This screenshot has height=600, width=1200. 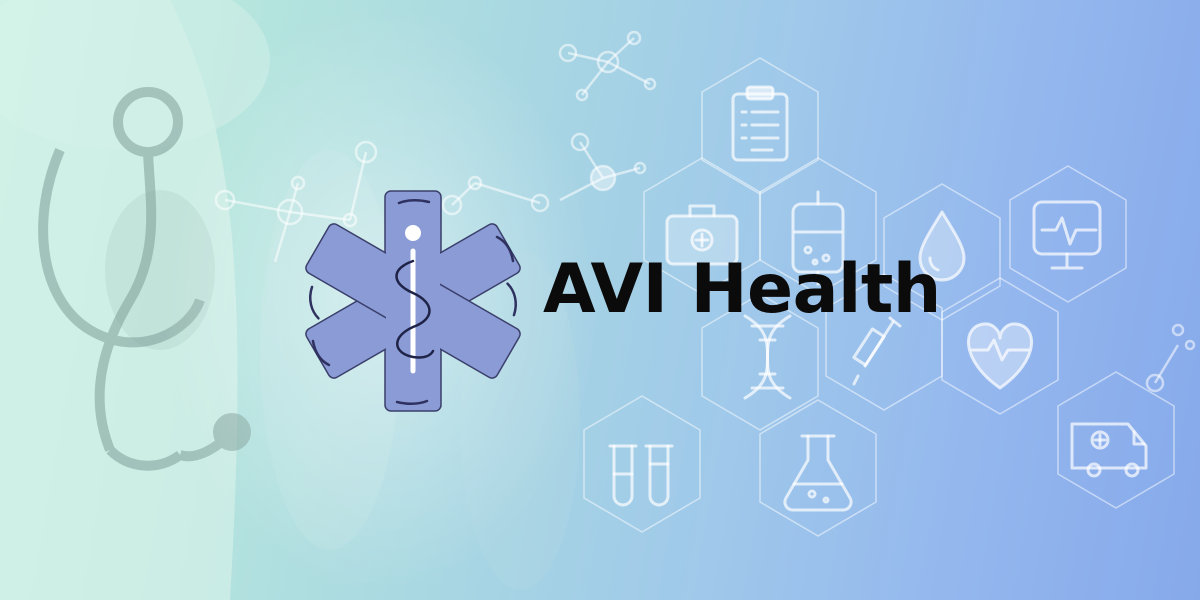 What do you see at coordinates (742, 289) in the screenshot?
I see `brand-name: AVI Health` at bounding box center [742, 289].